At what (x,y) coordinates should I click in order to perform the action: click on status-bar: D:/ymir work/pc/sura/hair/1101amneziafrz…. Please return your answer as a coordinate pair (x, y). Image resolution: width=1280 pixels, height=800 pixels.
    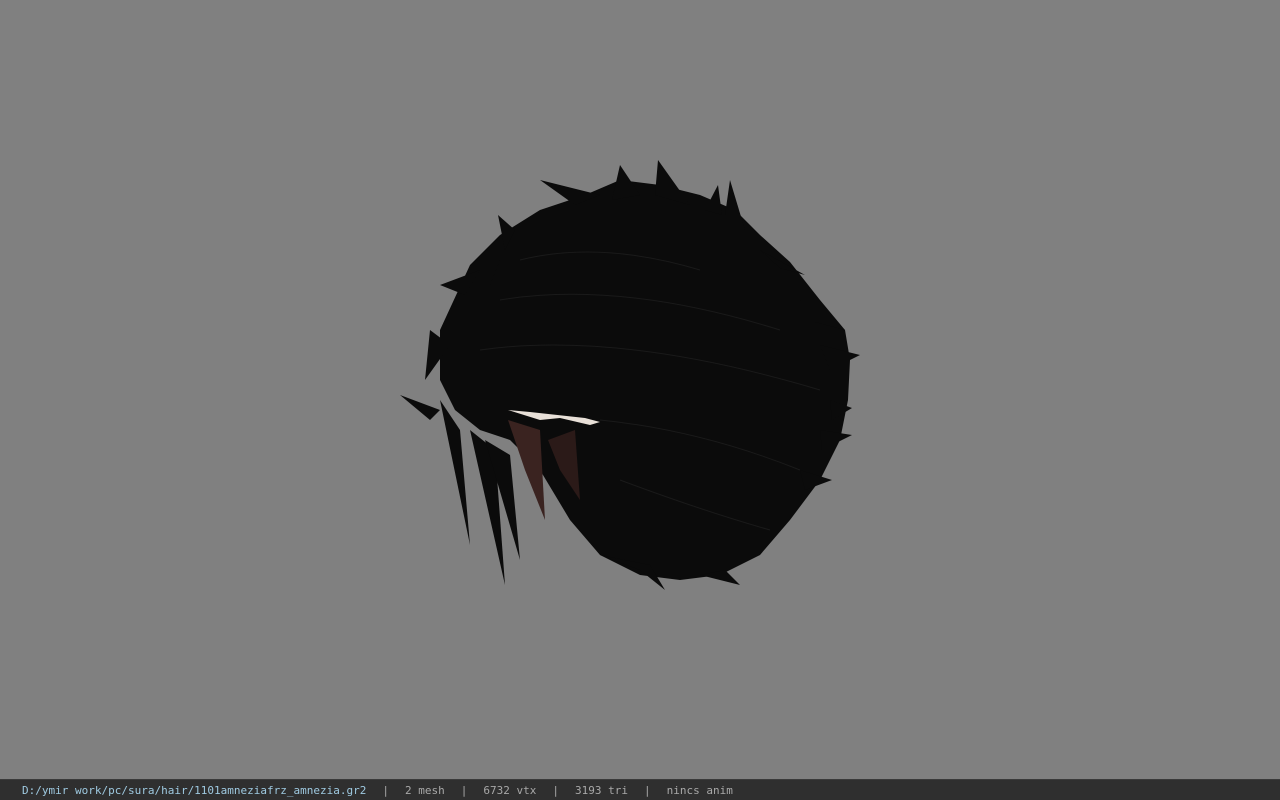
    Looking at the image, I should click on (640, 789).